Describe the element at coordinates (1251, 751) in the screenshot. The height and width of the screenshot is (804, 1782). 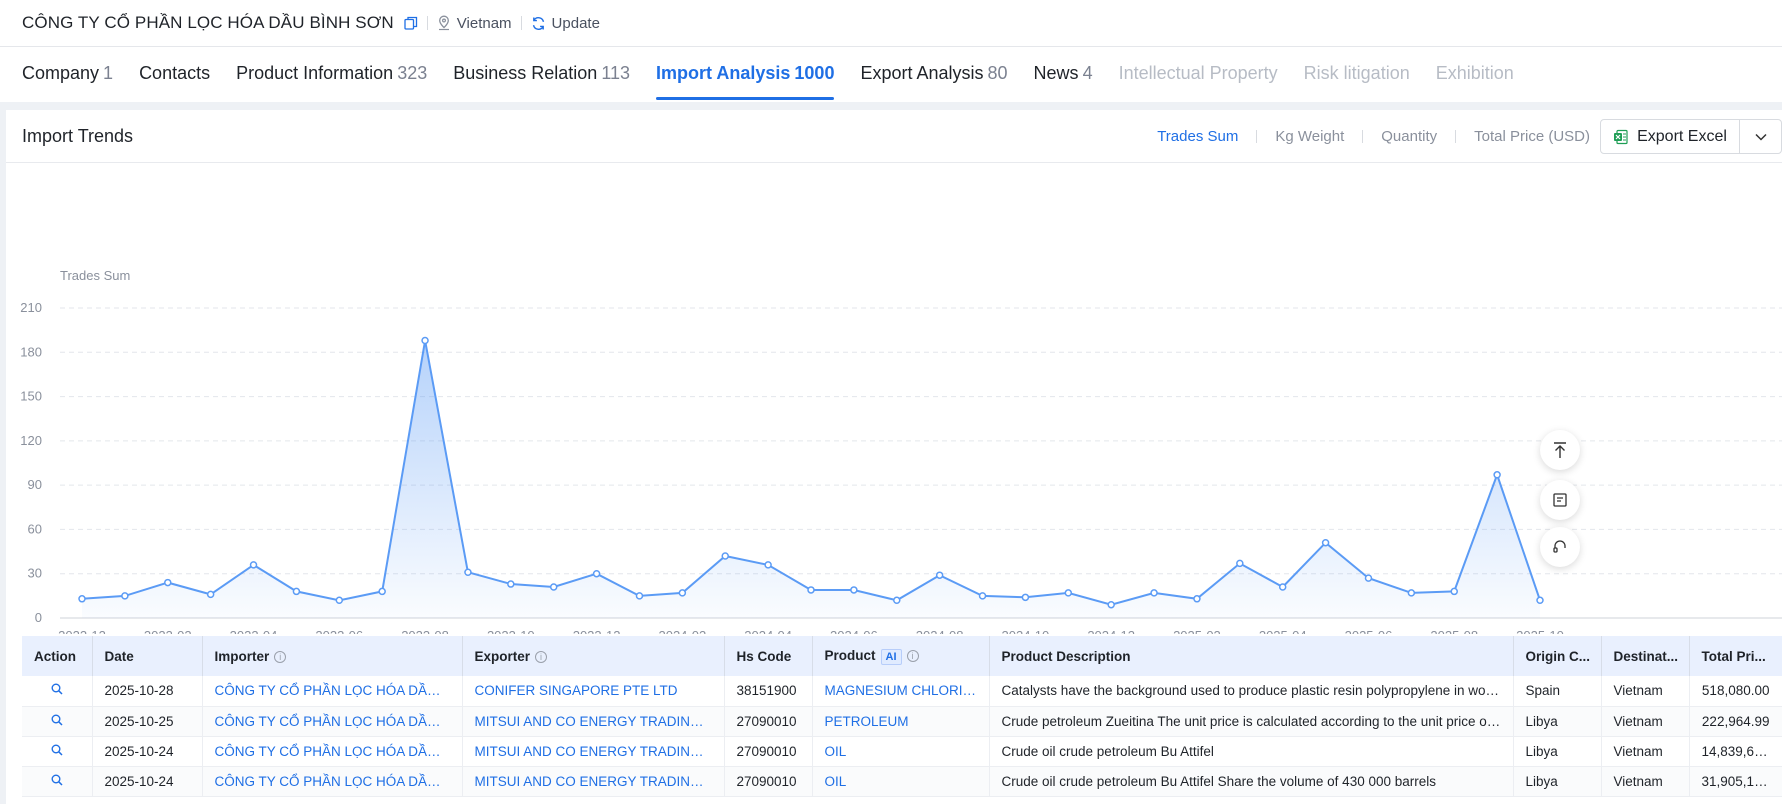
I see `cell-description: Crude oil crude petroleum Bu Attifel` at that location.